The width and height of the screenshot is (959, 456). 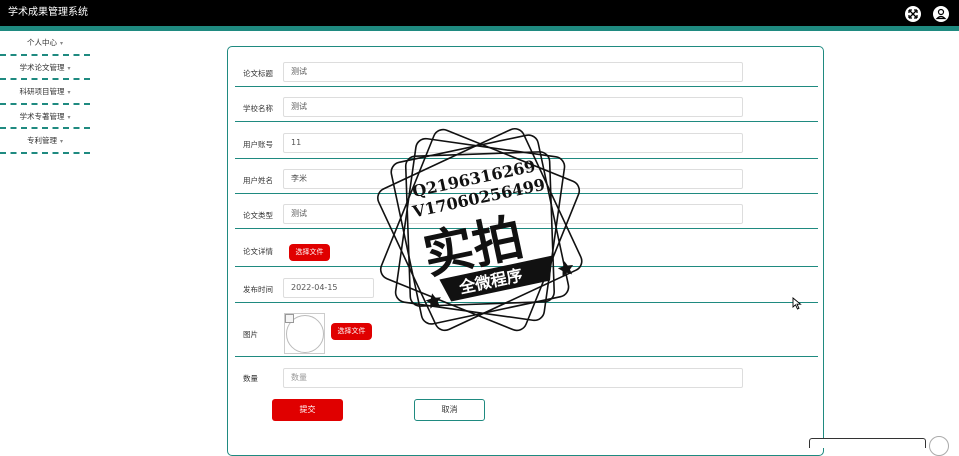 What do you see at coordinates (258, 215) in the screenshot?
I see `paper-type-label: 论文类型` at bounding box center [258, 215].